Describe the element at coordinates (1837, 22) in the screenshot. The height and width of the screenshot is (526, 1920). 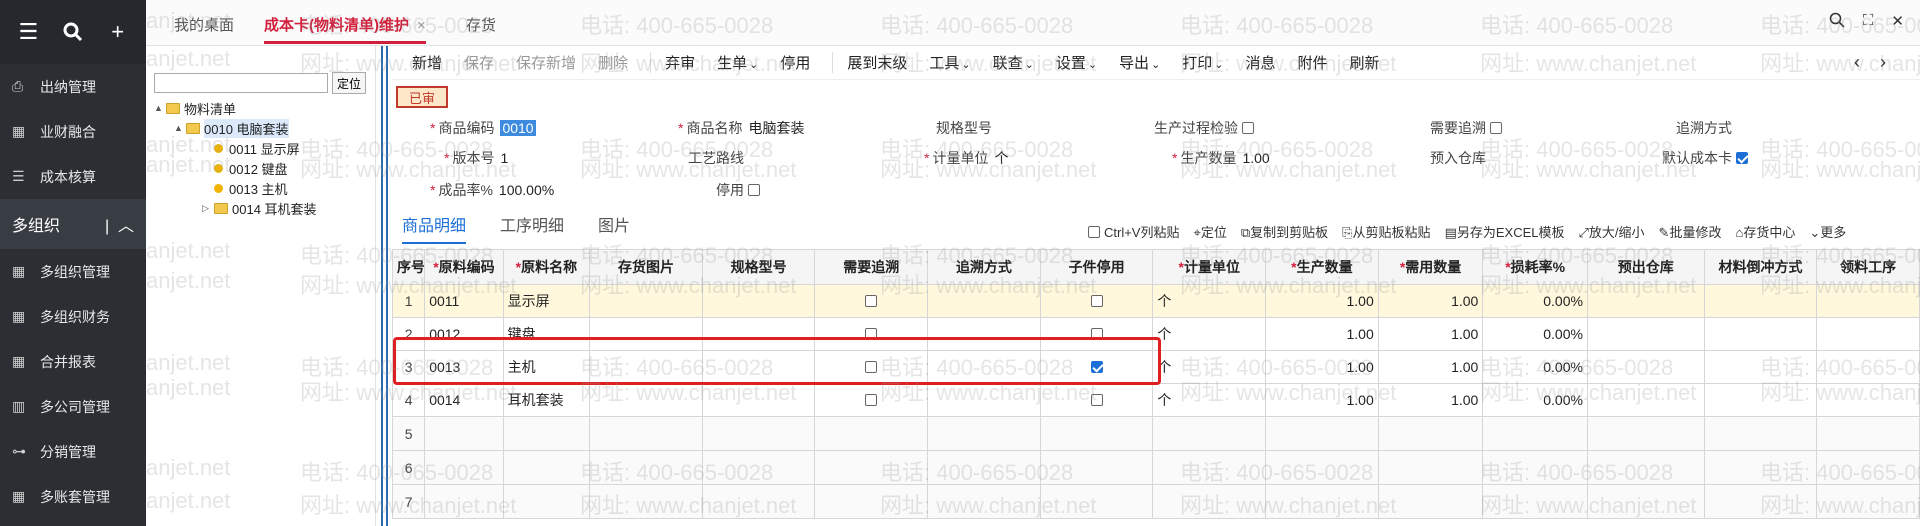
I see `search-icon` at that location.